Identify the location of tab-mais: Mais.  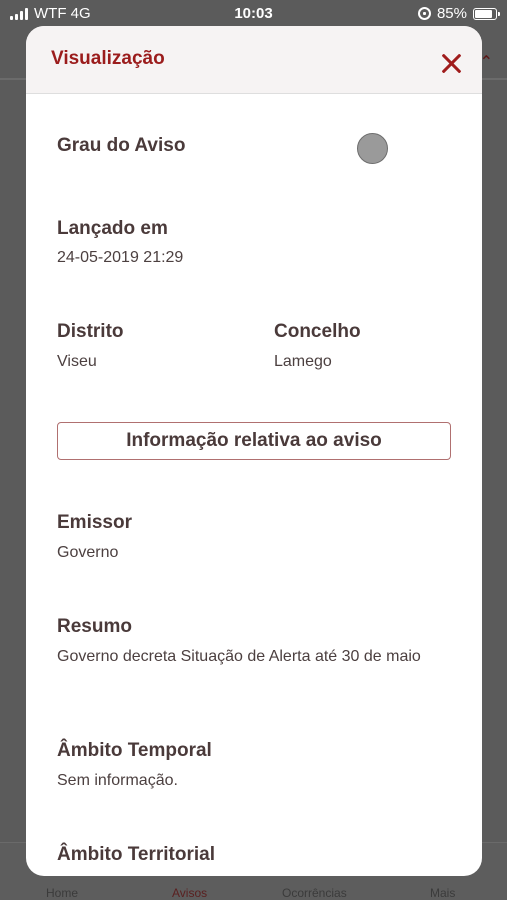
(442, 893).